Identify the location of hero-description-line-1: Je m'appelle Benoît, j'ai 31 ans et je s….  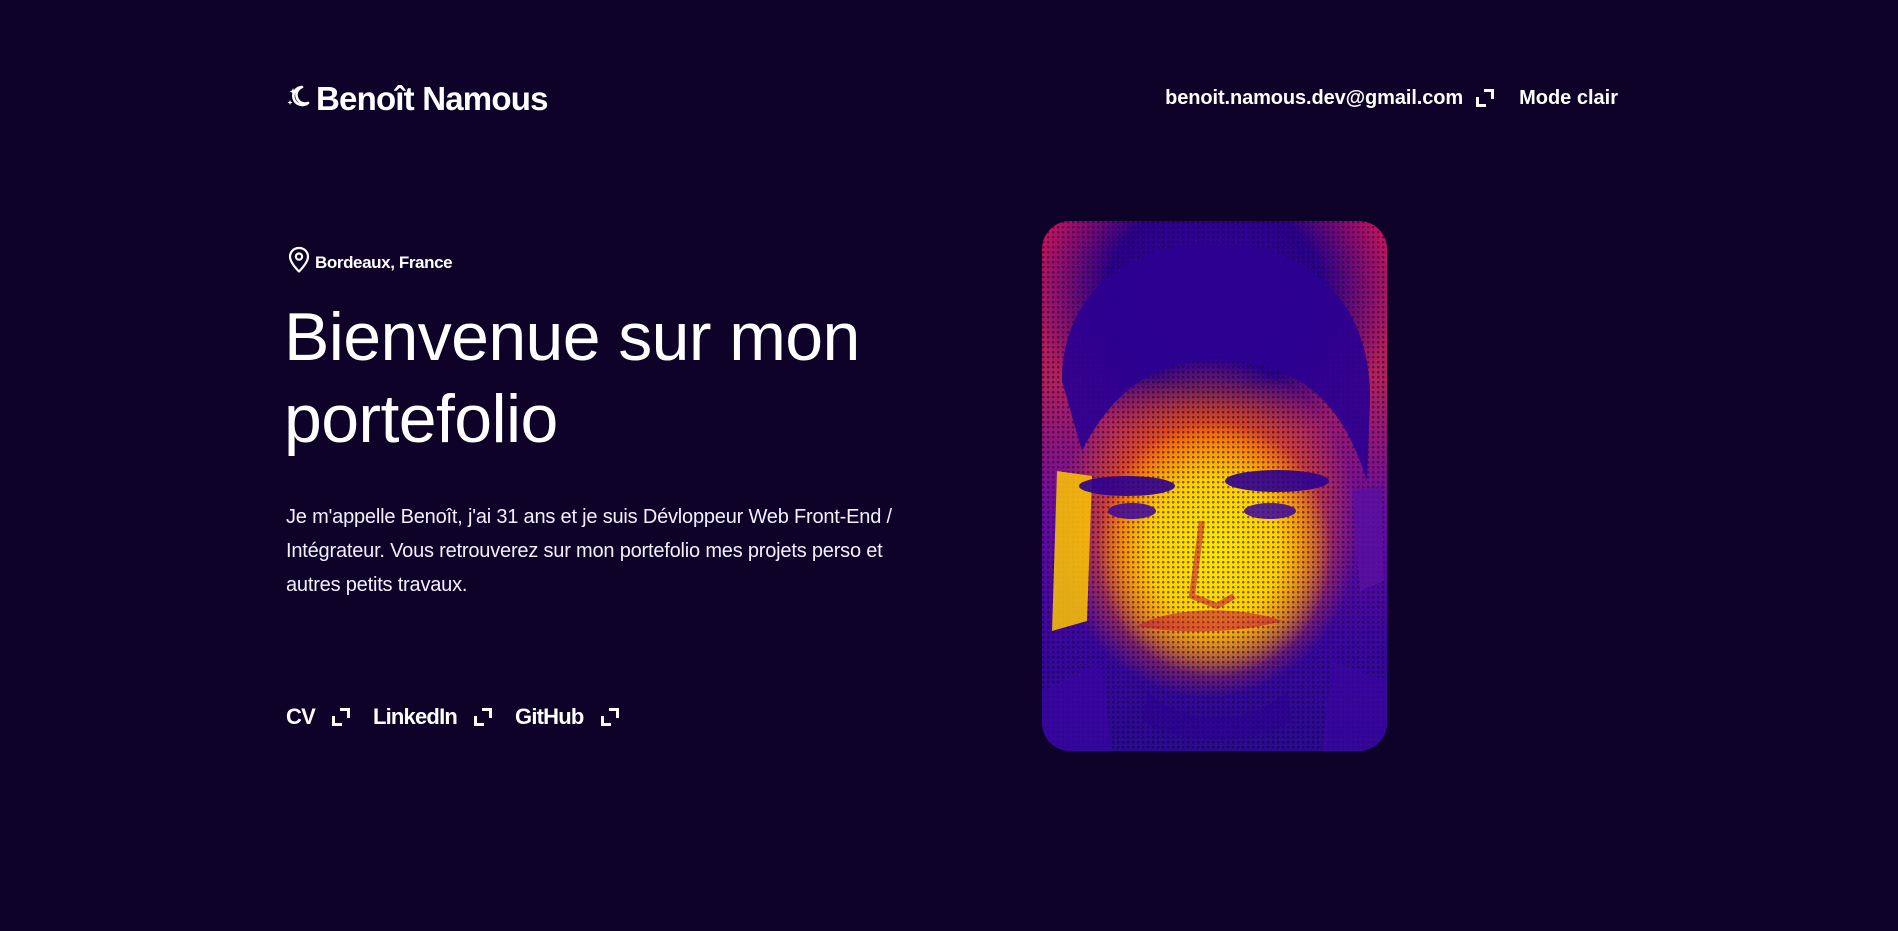
(589, 517).